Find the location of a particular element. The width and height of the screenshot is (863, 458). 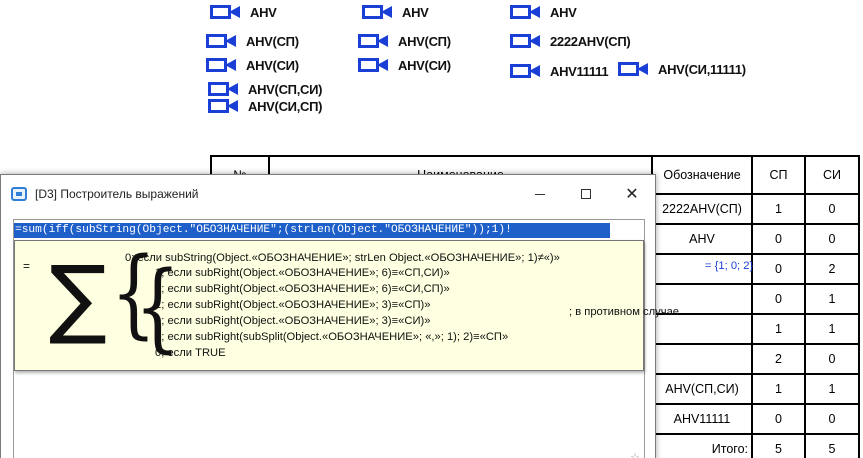

total-sp: 5 is located at coordinates (778, 445).